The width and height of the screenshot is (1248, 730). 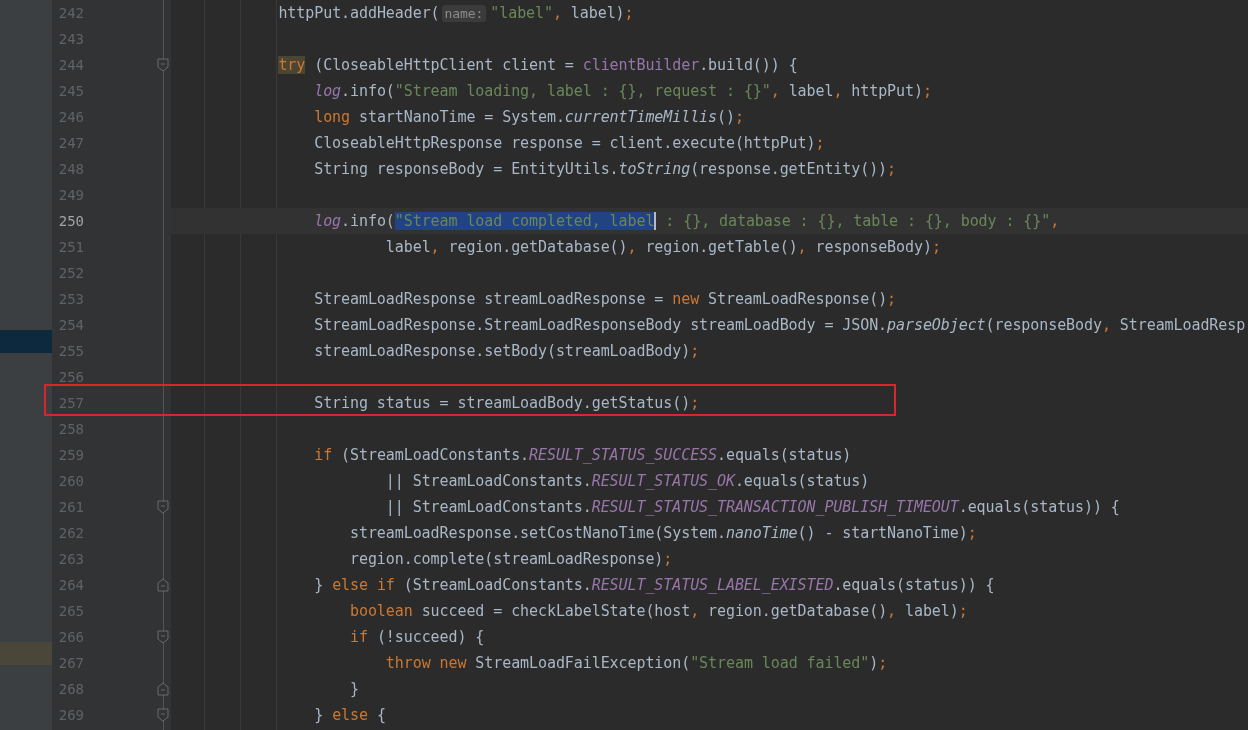 I want to click on code-text: (responseBody, so click(x=1043, y=325).